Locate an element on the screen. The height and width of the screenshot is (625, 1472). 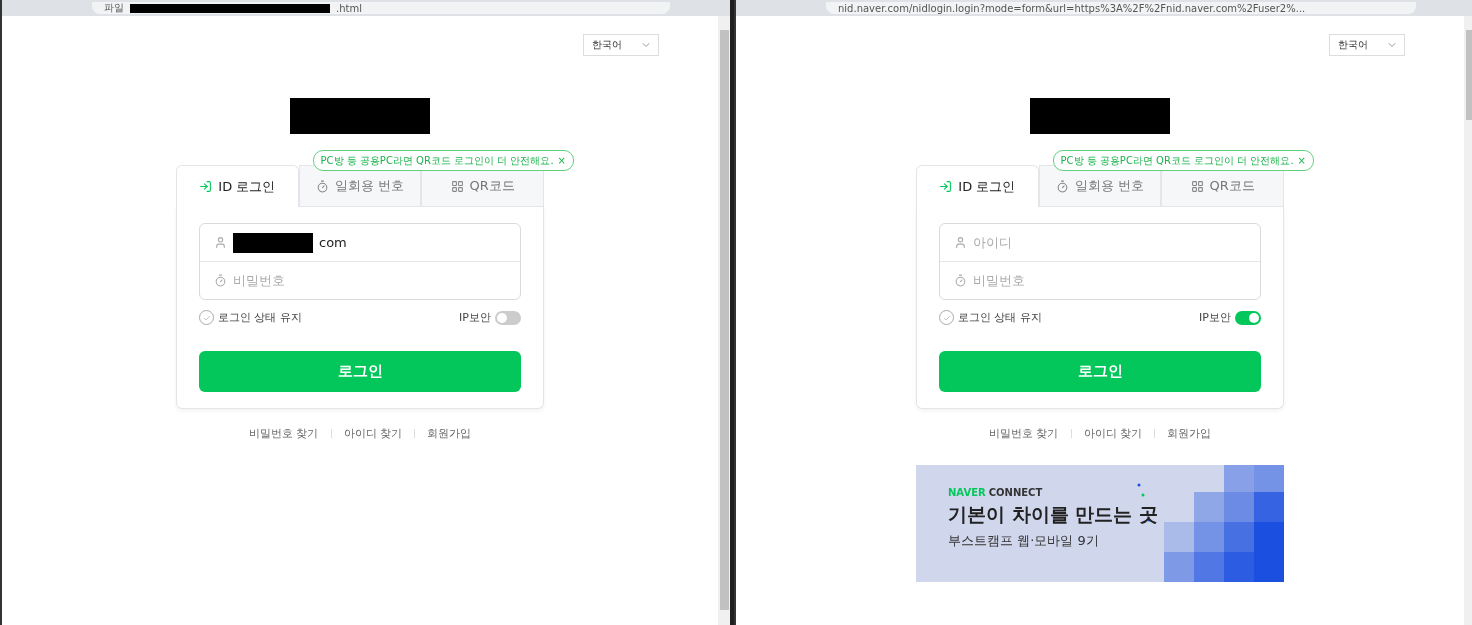
ad-banner: NAVER CONNECT 기본이 차이를 만드는 곳 부스트캠프 웹·모바일 9기 is located at coordinates (1100, 523).